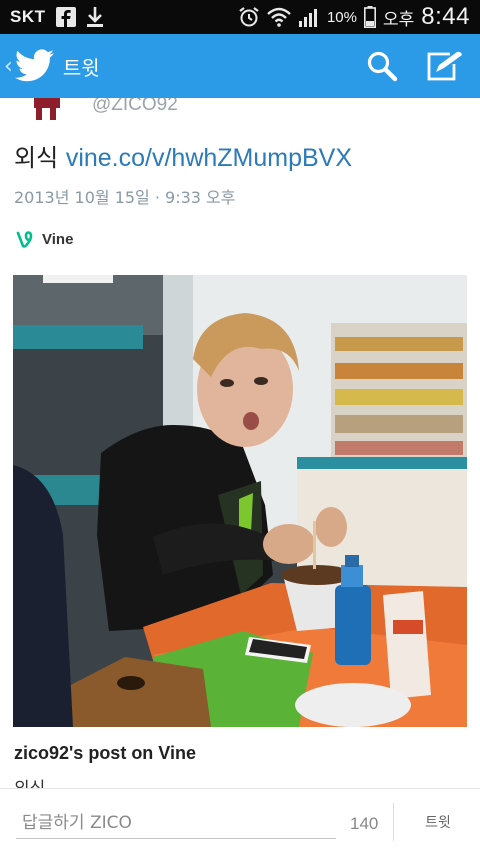  What do you see at coordinates (81, 67) in the screenshot?
I see `screen-title: 트윗` at bounding box center [81, 67].